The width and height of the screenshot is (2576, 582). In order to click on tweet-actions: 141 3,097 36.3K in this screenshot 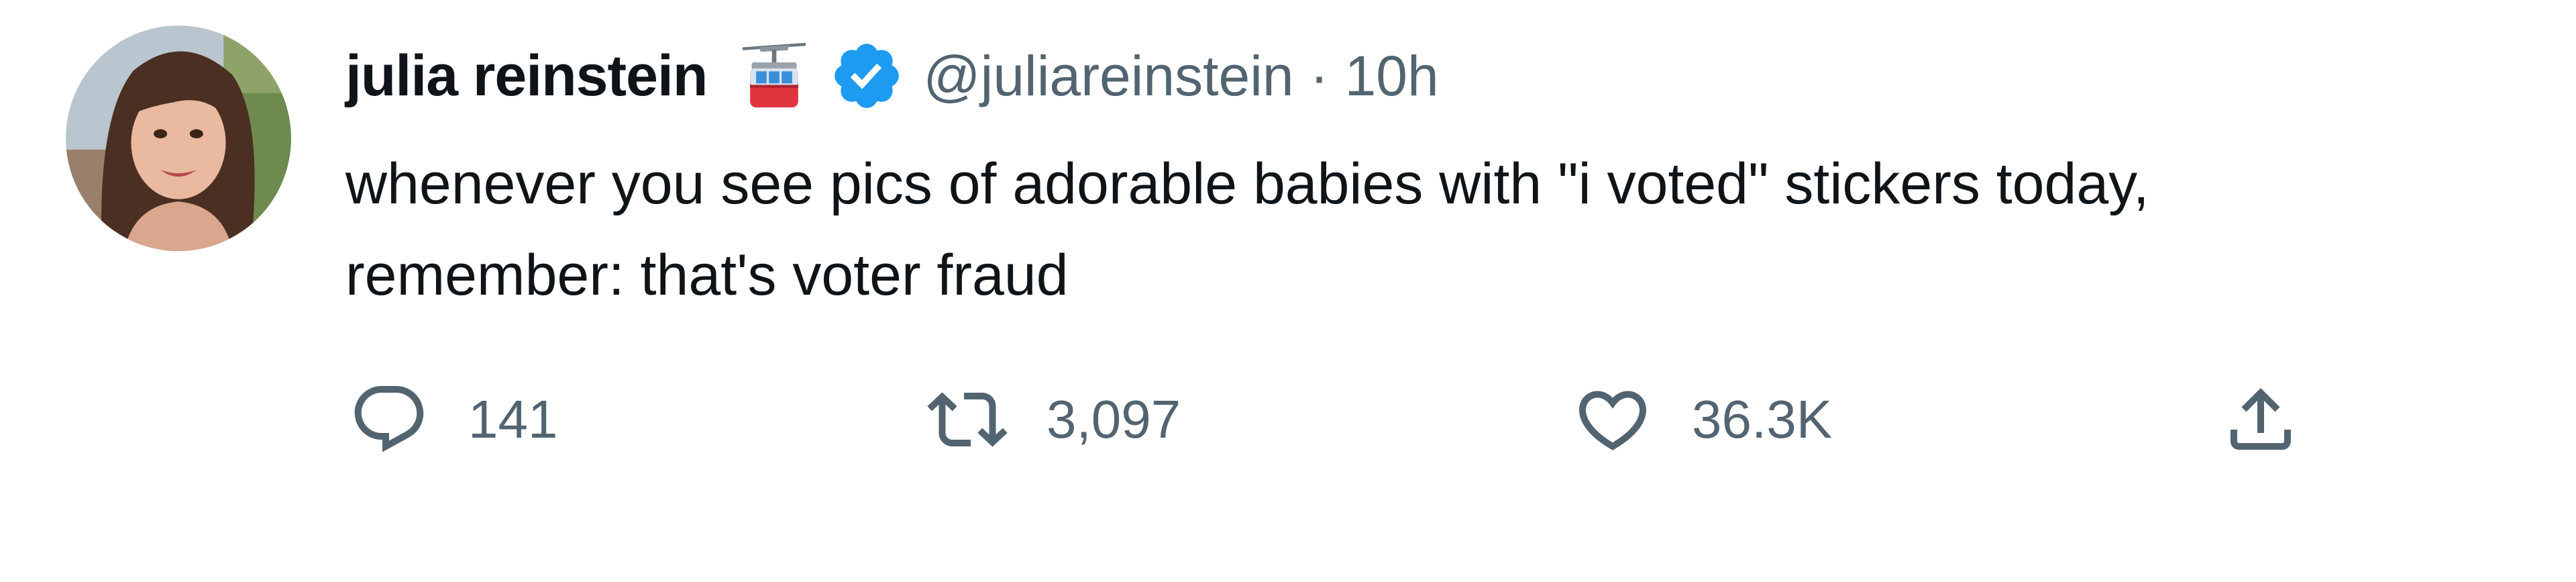, I will do `click(1288, 419)`.